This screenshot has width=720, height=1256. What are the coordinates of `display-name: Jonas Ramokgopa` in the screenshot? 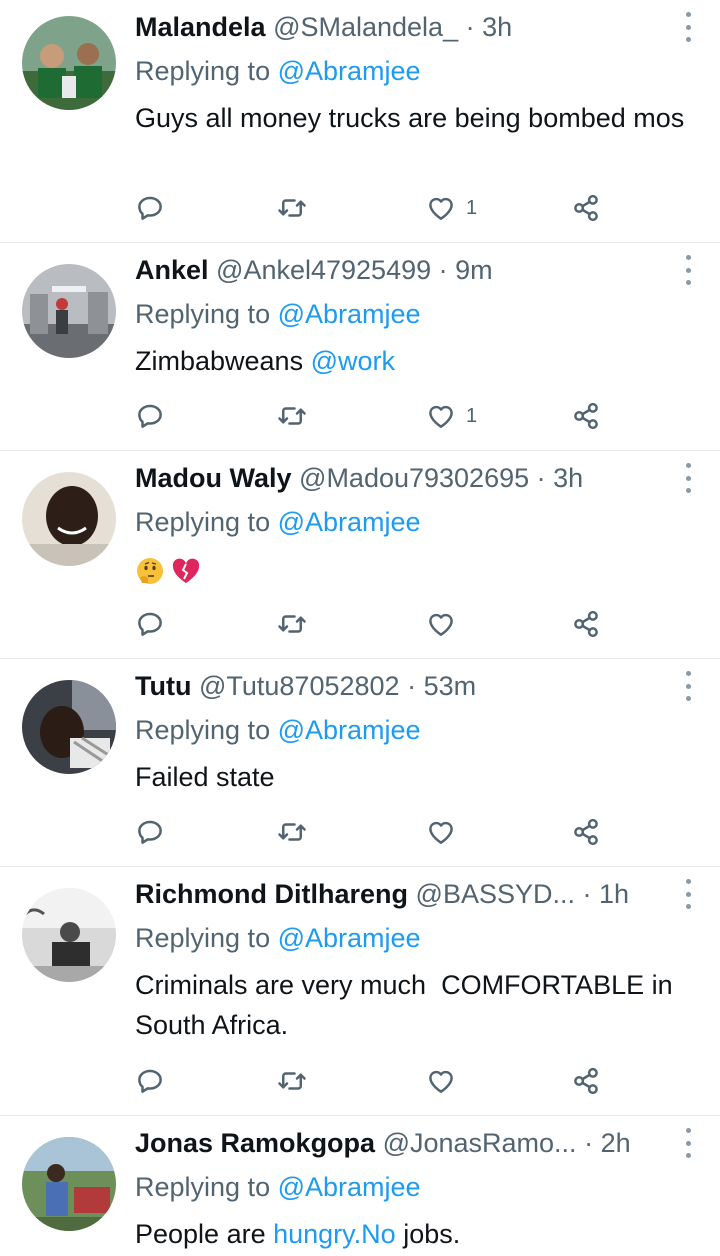 It's located at (255, 1143).